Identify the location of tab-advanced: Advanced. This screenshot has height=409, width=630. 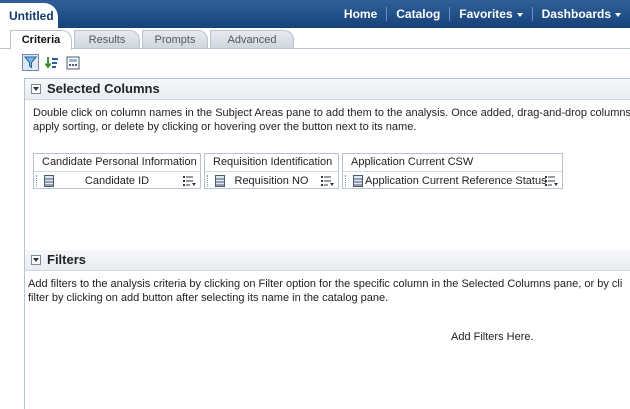
(252, 39).